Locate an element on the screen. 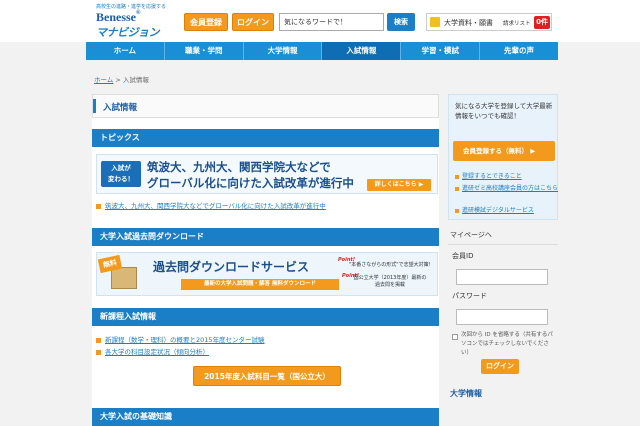 This screenshot has width=640, height=426. nav-item-study: 学習・模試 is located at coordinates (441, 51).